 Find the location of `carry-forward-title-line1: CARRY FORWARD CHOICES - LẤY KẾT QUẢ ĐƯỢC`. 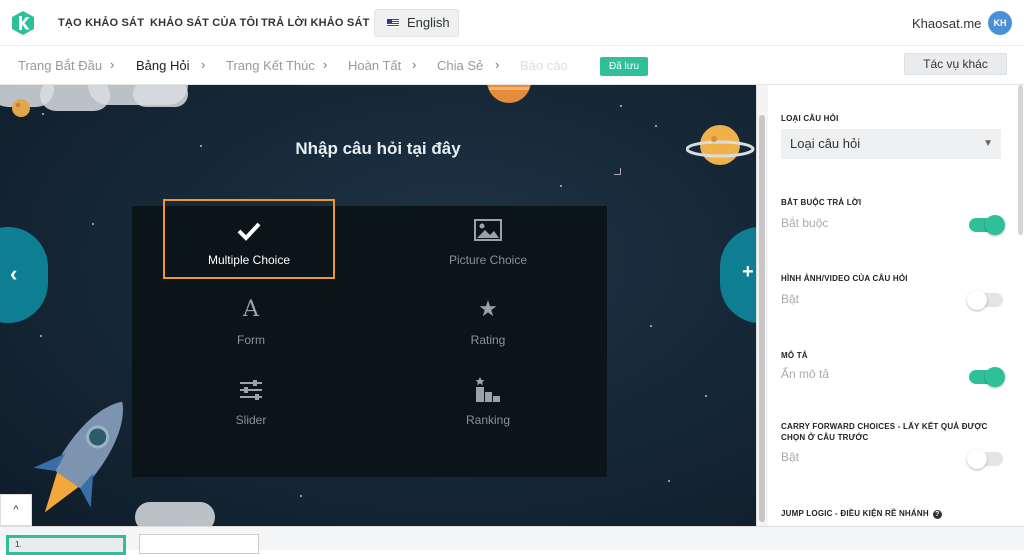

carry-forward-title-line1: CARRY FORWARD CHOICES - LẤY KẾT QUẢ ĐƯỢC is located at coordinates (884, 426).